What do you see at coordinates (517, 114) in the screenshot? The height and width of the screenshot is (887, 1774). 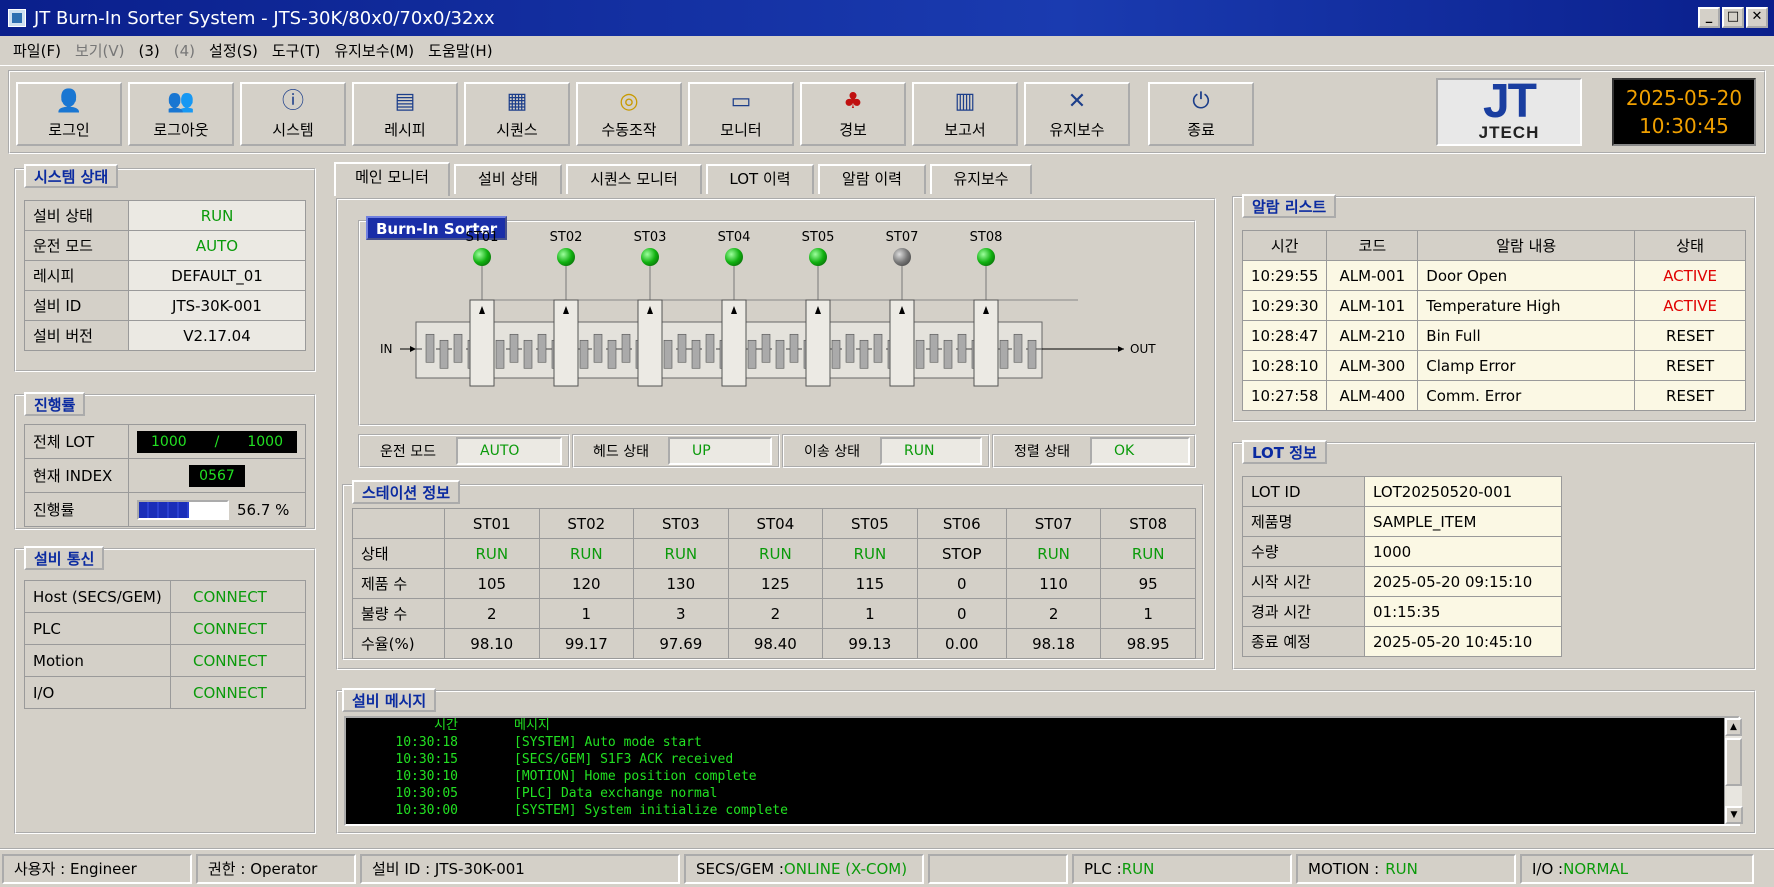 I see `sequence-button: ▦ 시퀀스` at bounding box center [517, 114].